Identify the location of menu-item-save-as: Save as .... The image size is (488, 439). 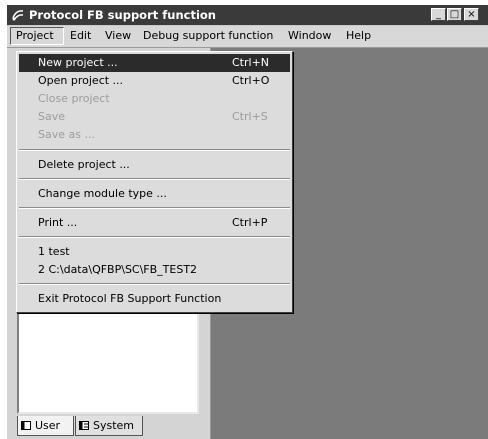
(154, 135).